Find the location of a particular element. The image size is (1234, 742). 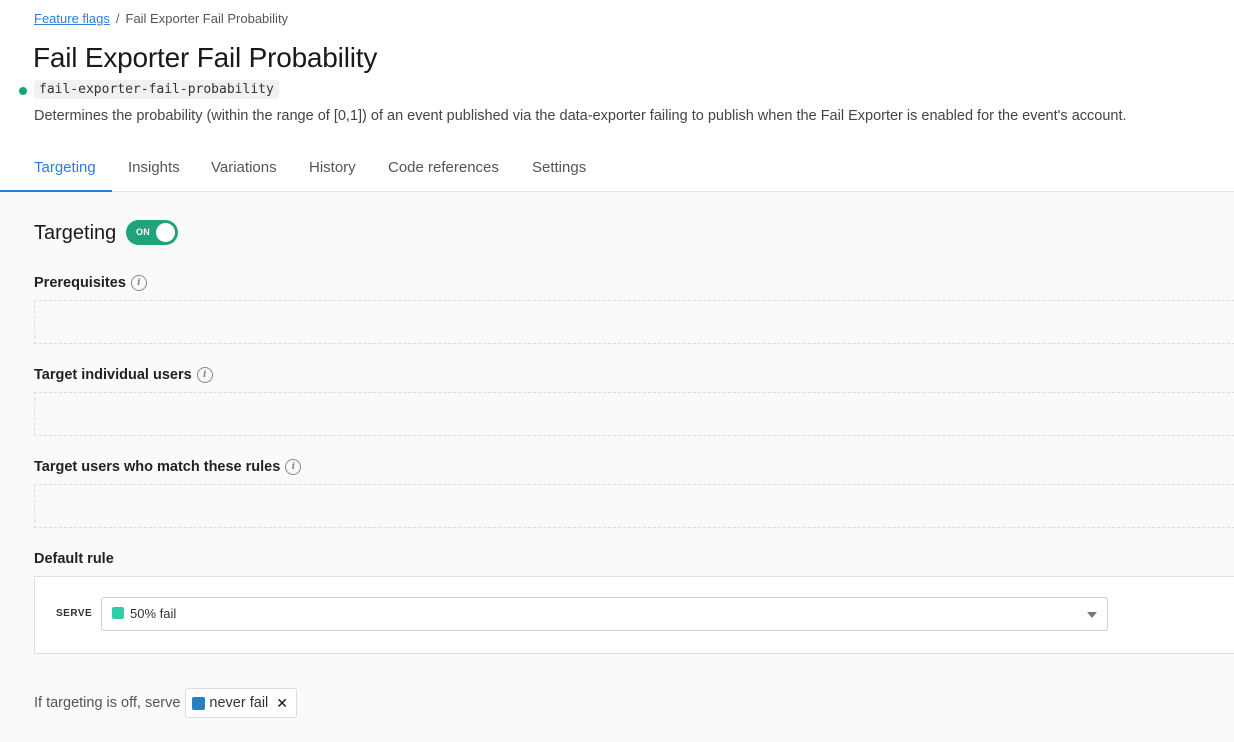

serve-select-value: 50% fail is located at coordinates (153, 613).